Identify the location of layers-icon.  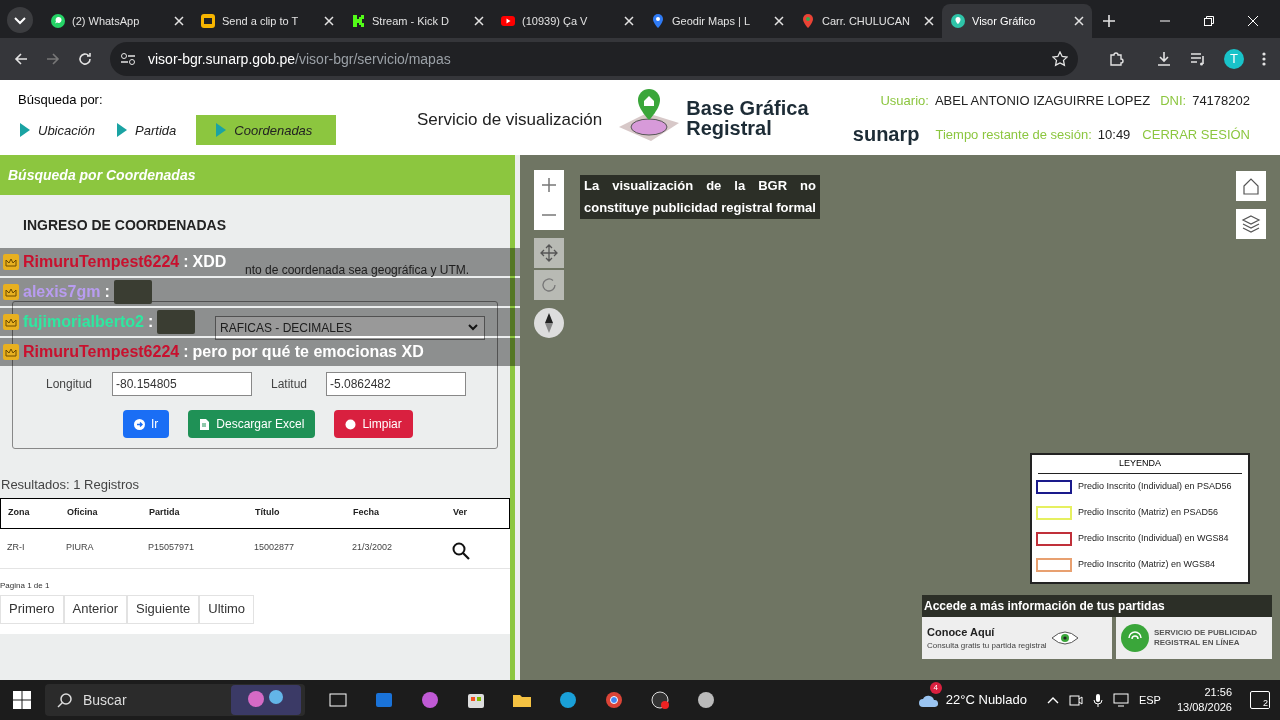
(1251, 224).